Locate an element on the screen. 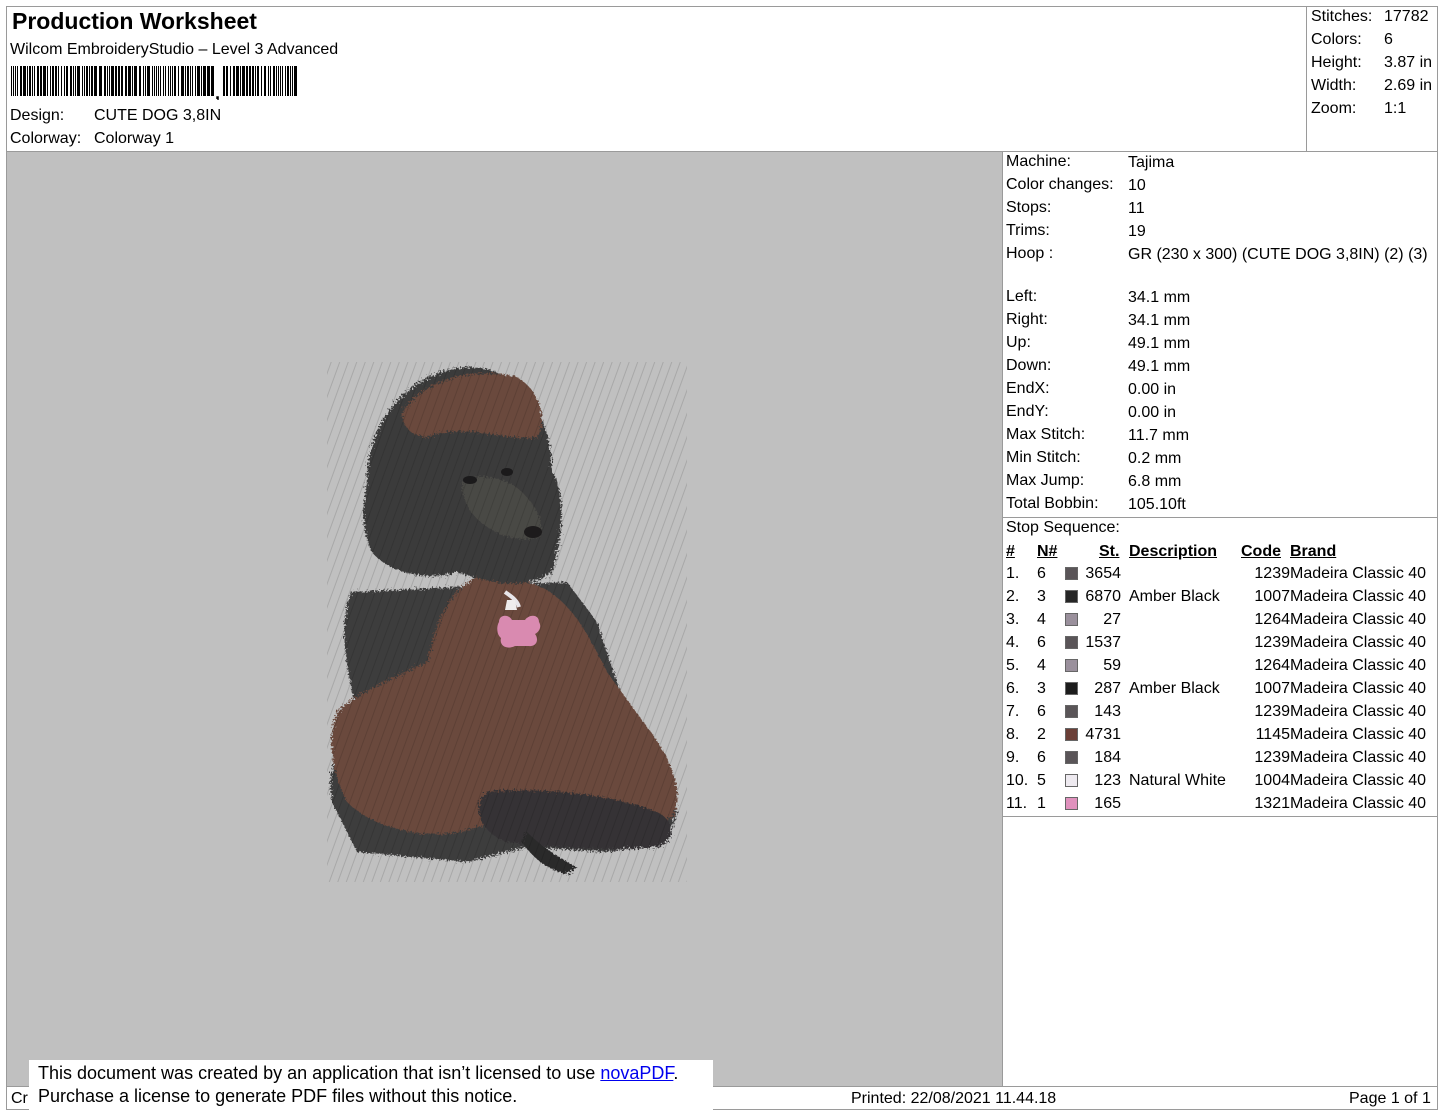  stop-sequence-divider is located at coordinates (1220, 517).